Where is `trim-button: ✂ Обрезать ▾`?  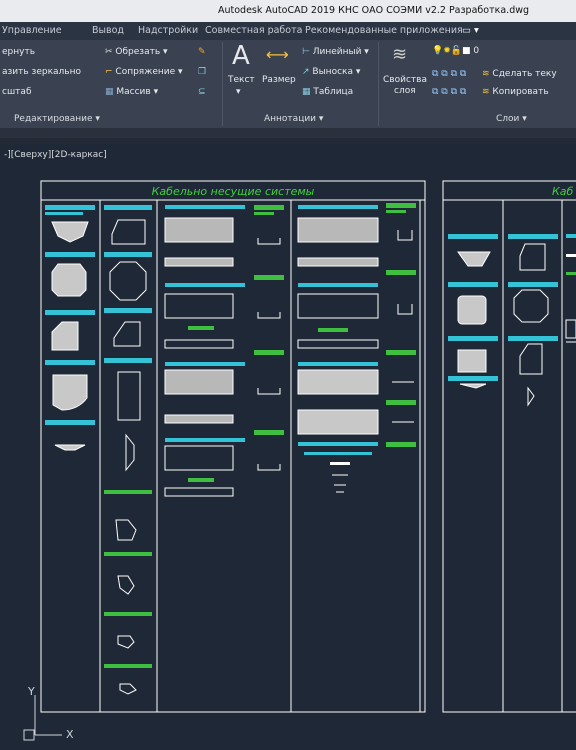
trim-button: ✂ Обрезать ▾ is located at coordinates (136, 52).